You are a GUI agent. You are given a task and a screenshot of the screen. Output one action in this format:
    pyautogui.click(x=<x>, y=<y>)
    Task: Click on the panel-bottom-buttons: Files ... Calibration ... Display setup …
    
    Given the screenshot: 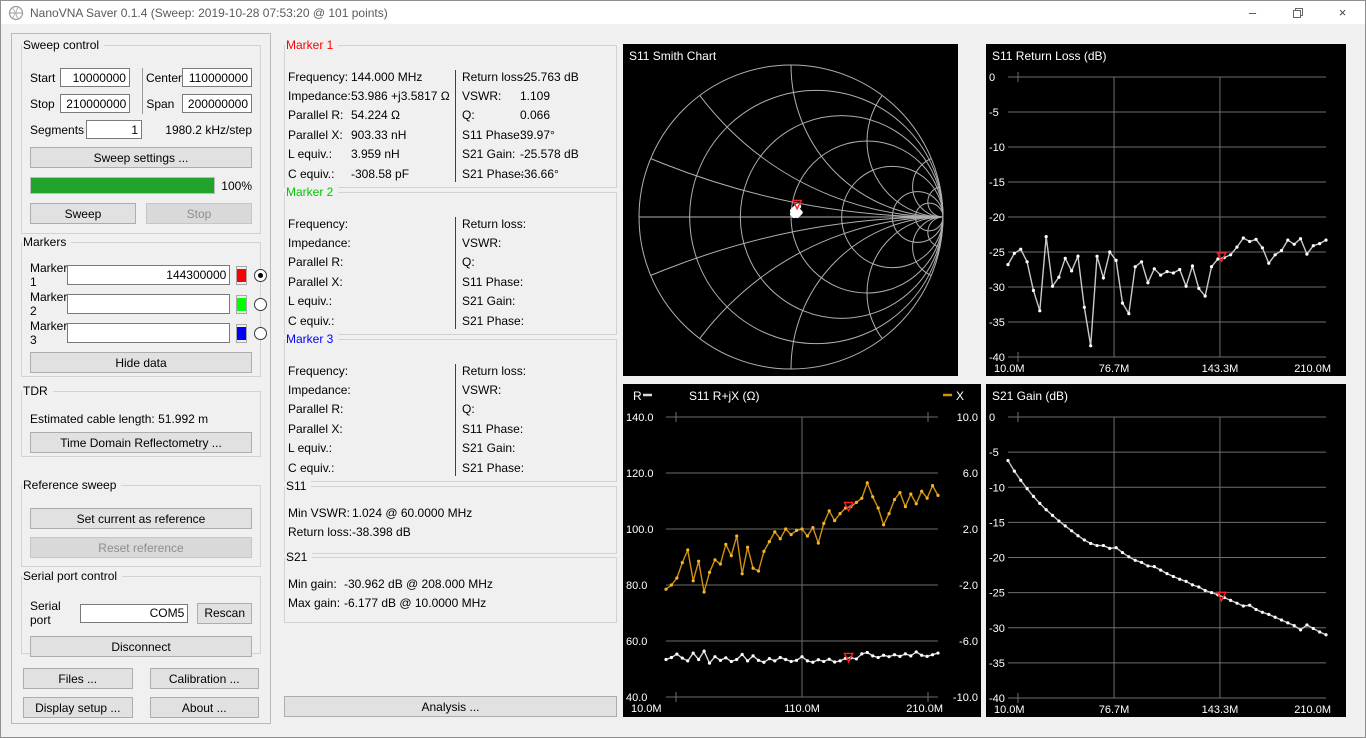 What is the action you would take?
    pyautogui.click(x=141, y=693)
    